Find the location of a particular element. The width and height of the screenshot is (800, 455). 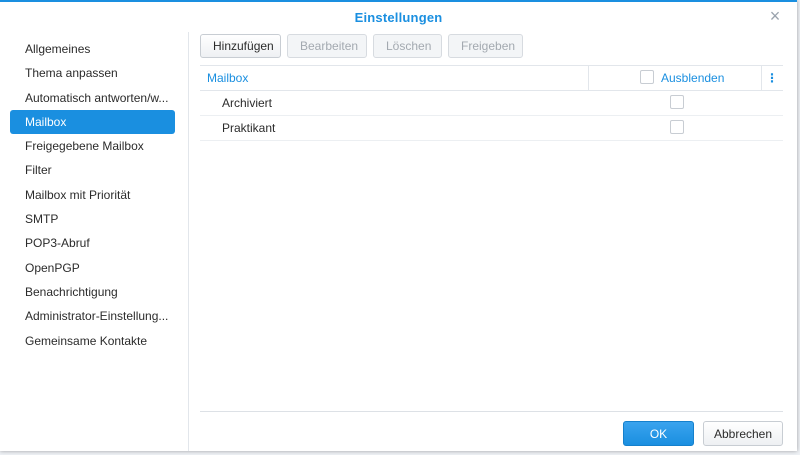

table-row: Praktikant is located at coordinates (491, 128).